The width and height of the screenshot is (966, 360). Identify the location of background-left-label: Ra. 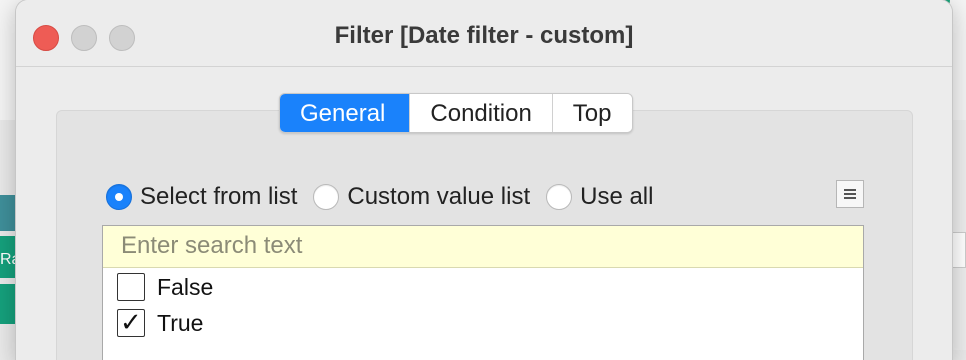
(8, 257).